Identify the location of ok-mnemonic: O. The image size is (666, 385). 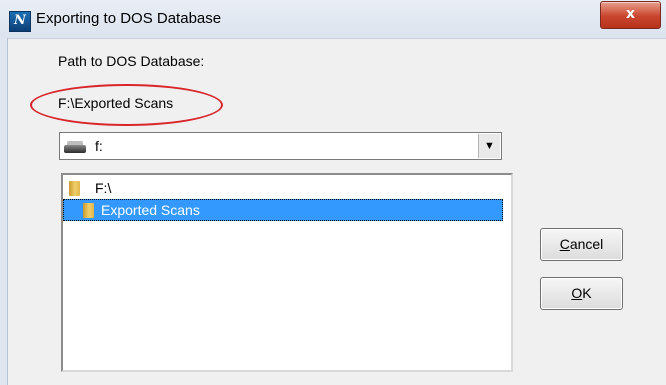
(577, 293).